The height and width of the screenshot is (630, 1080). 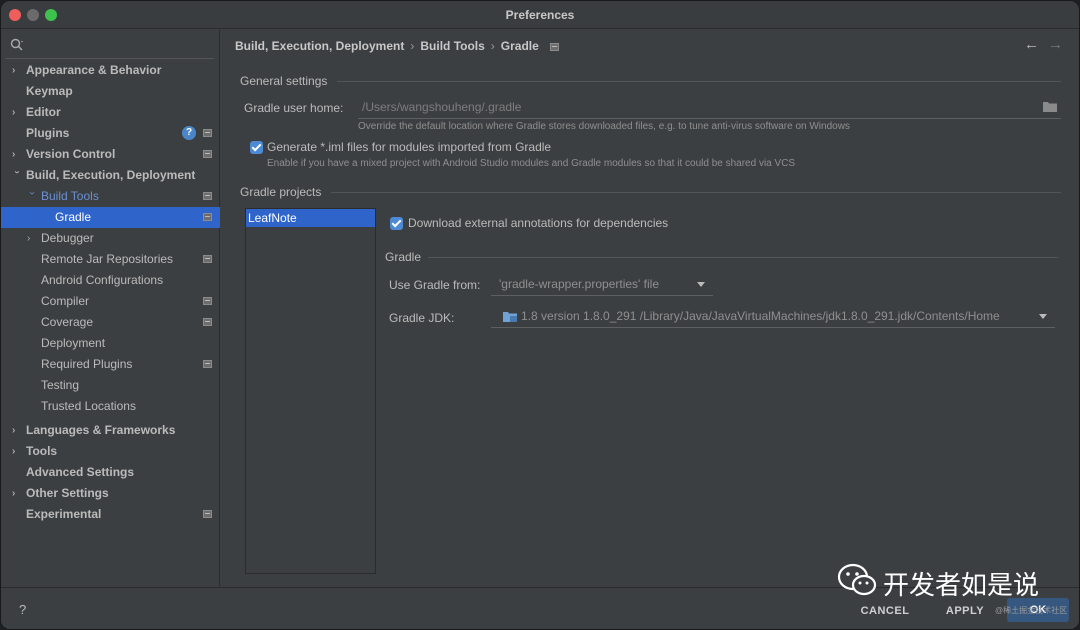 I want to click on sidebar-item-version-control: › Version Control, so click(x=110, y=154).